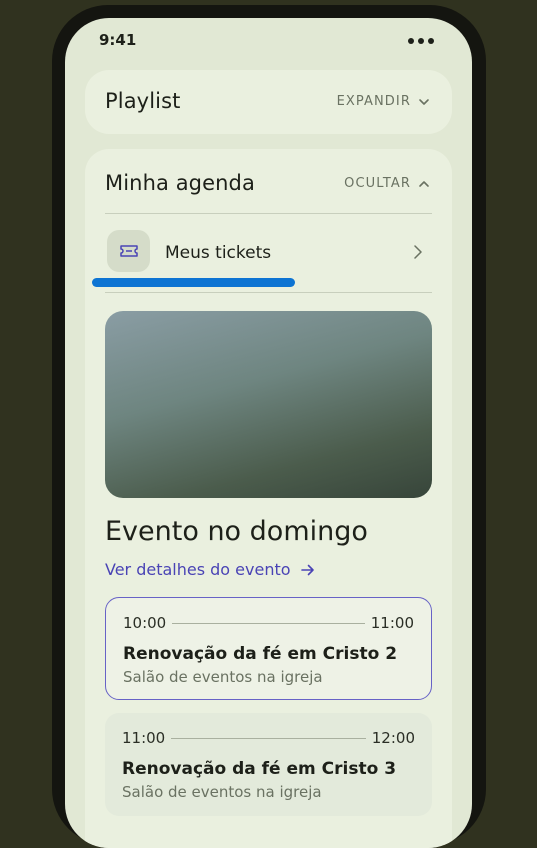  Describe the element at coordinates (373, 101) in the screenshot. I see `expand-label: EXPANDIR` at that location.